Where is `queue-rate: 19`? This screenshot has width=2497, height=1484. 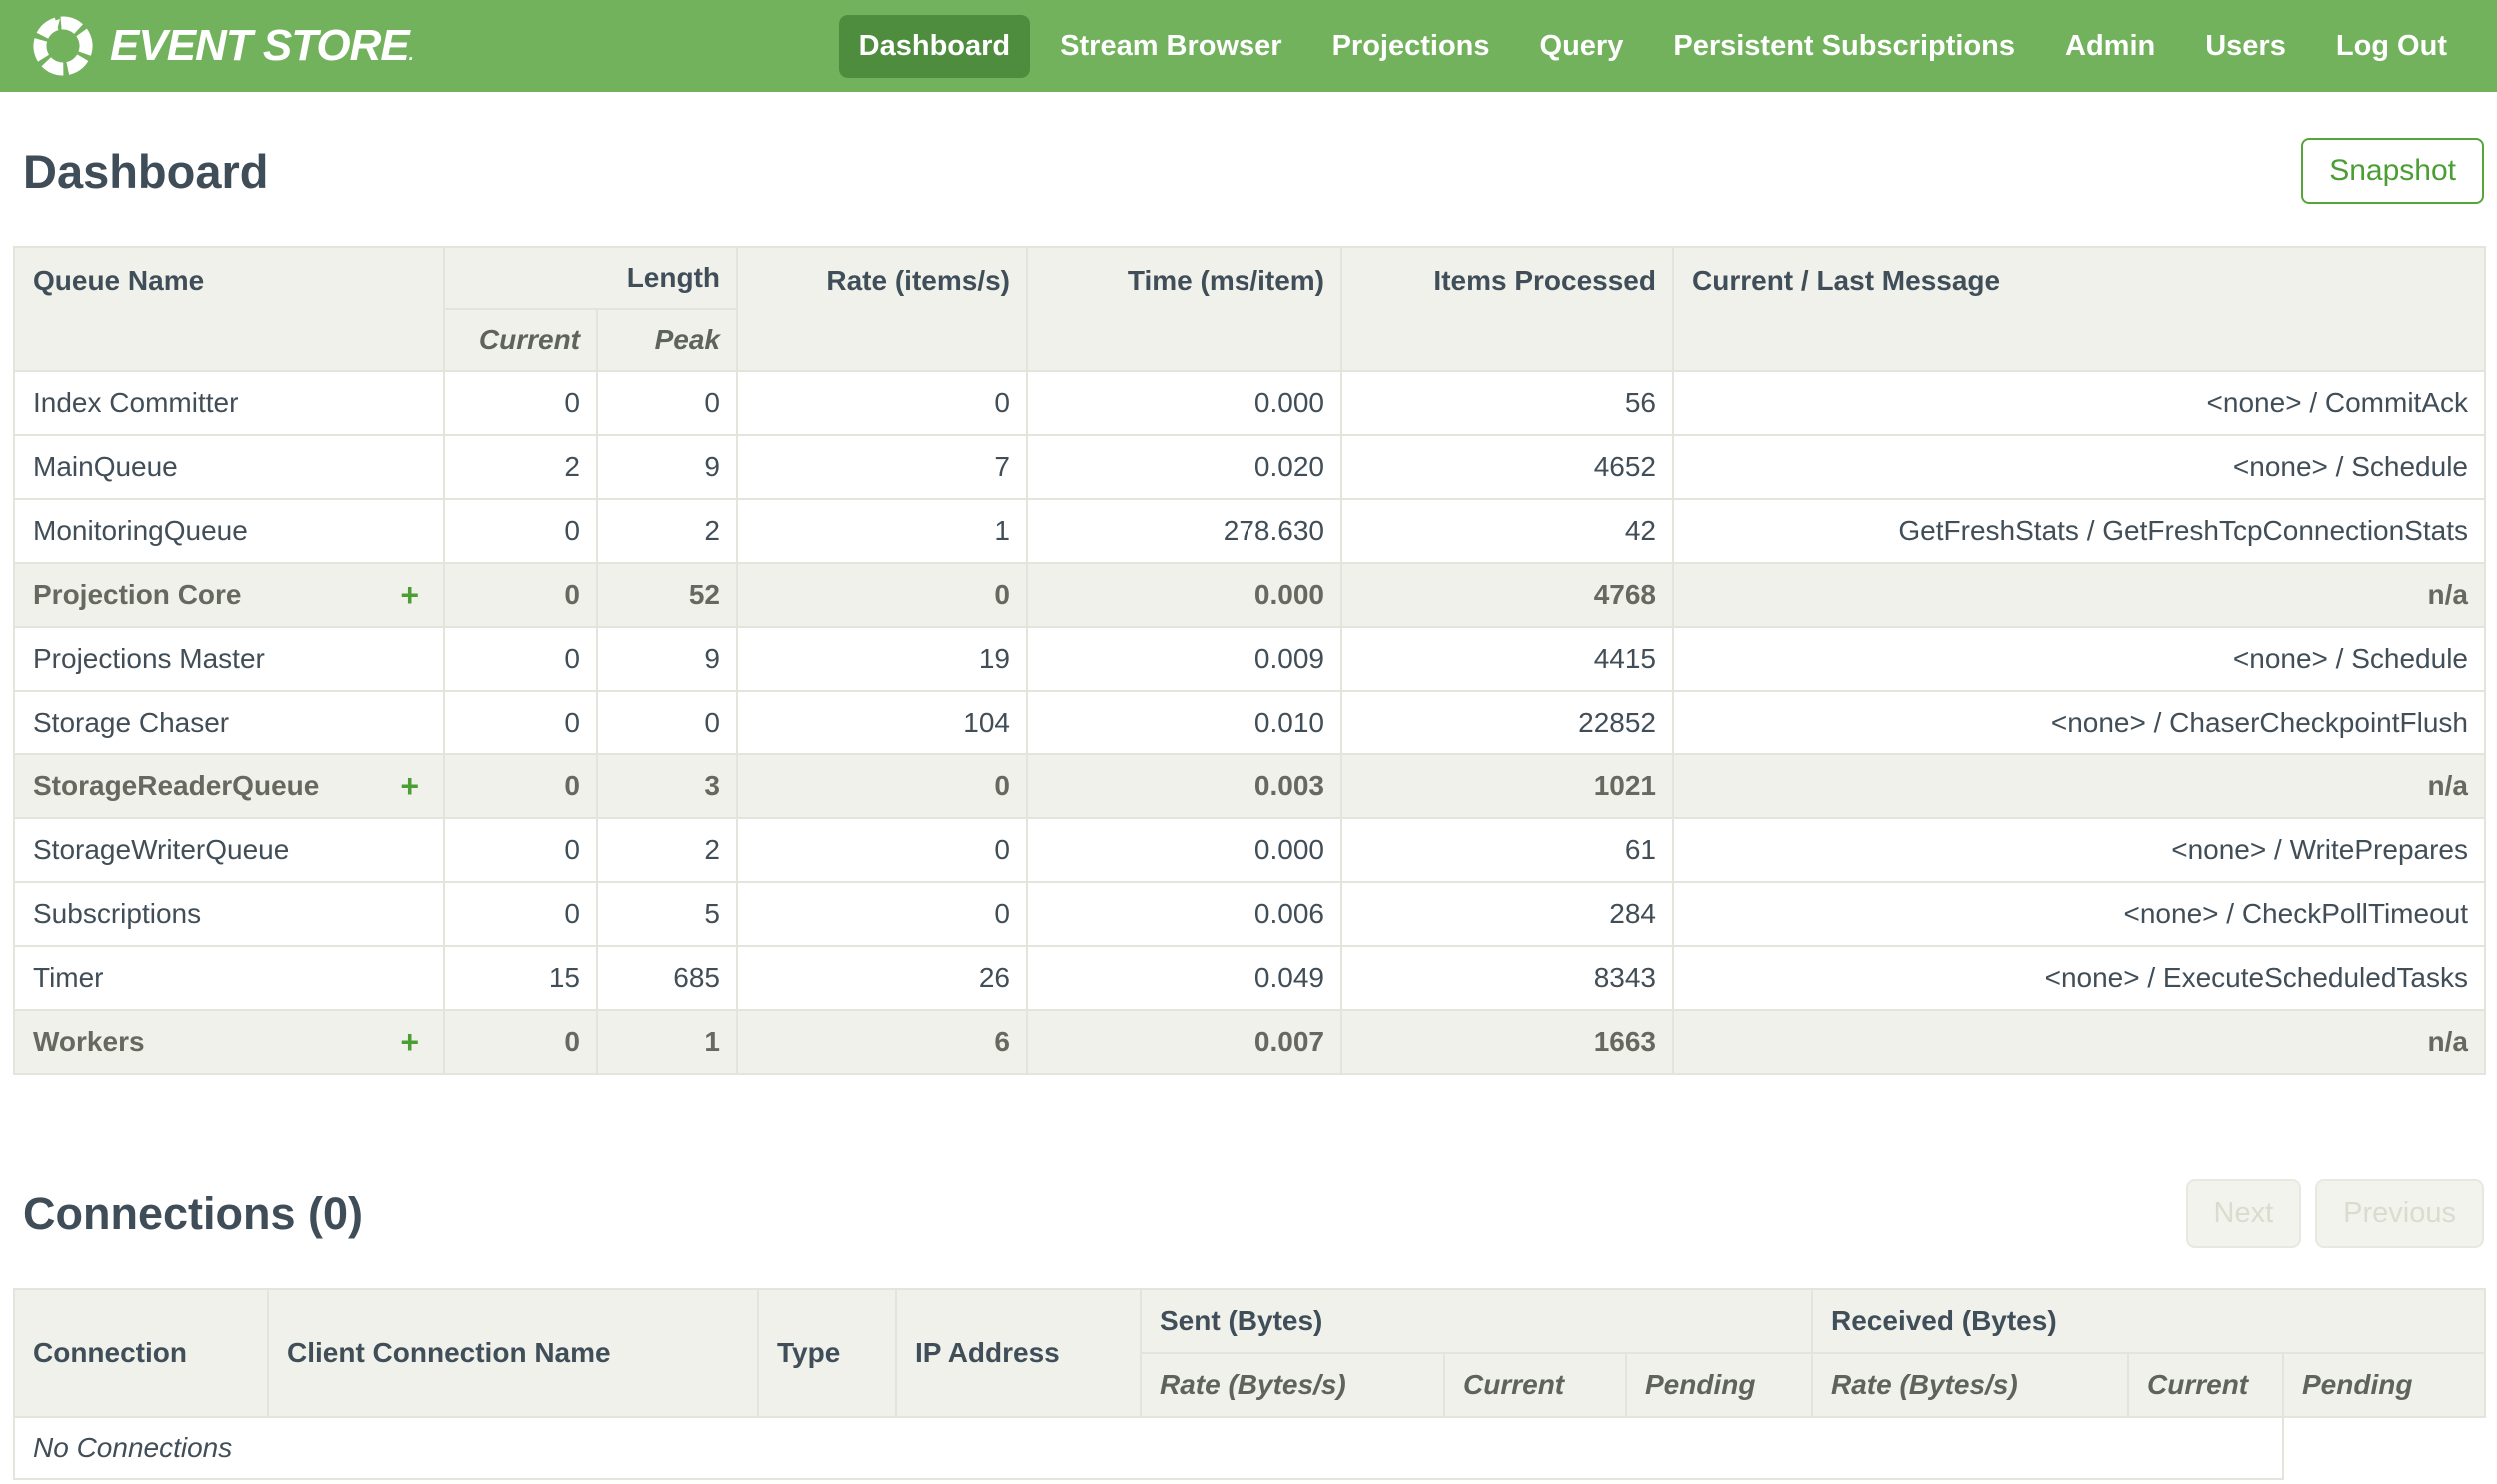 queue-rate: 19 is located at coordinates (882, 659).